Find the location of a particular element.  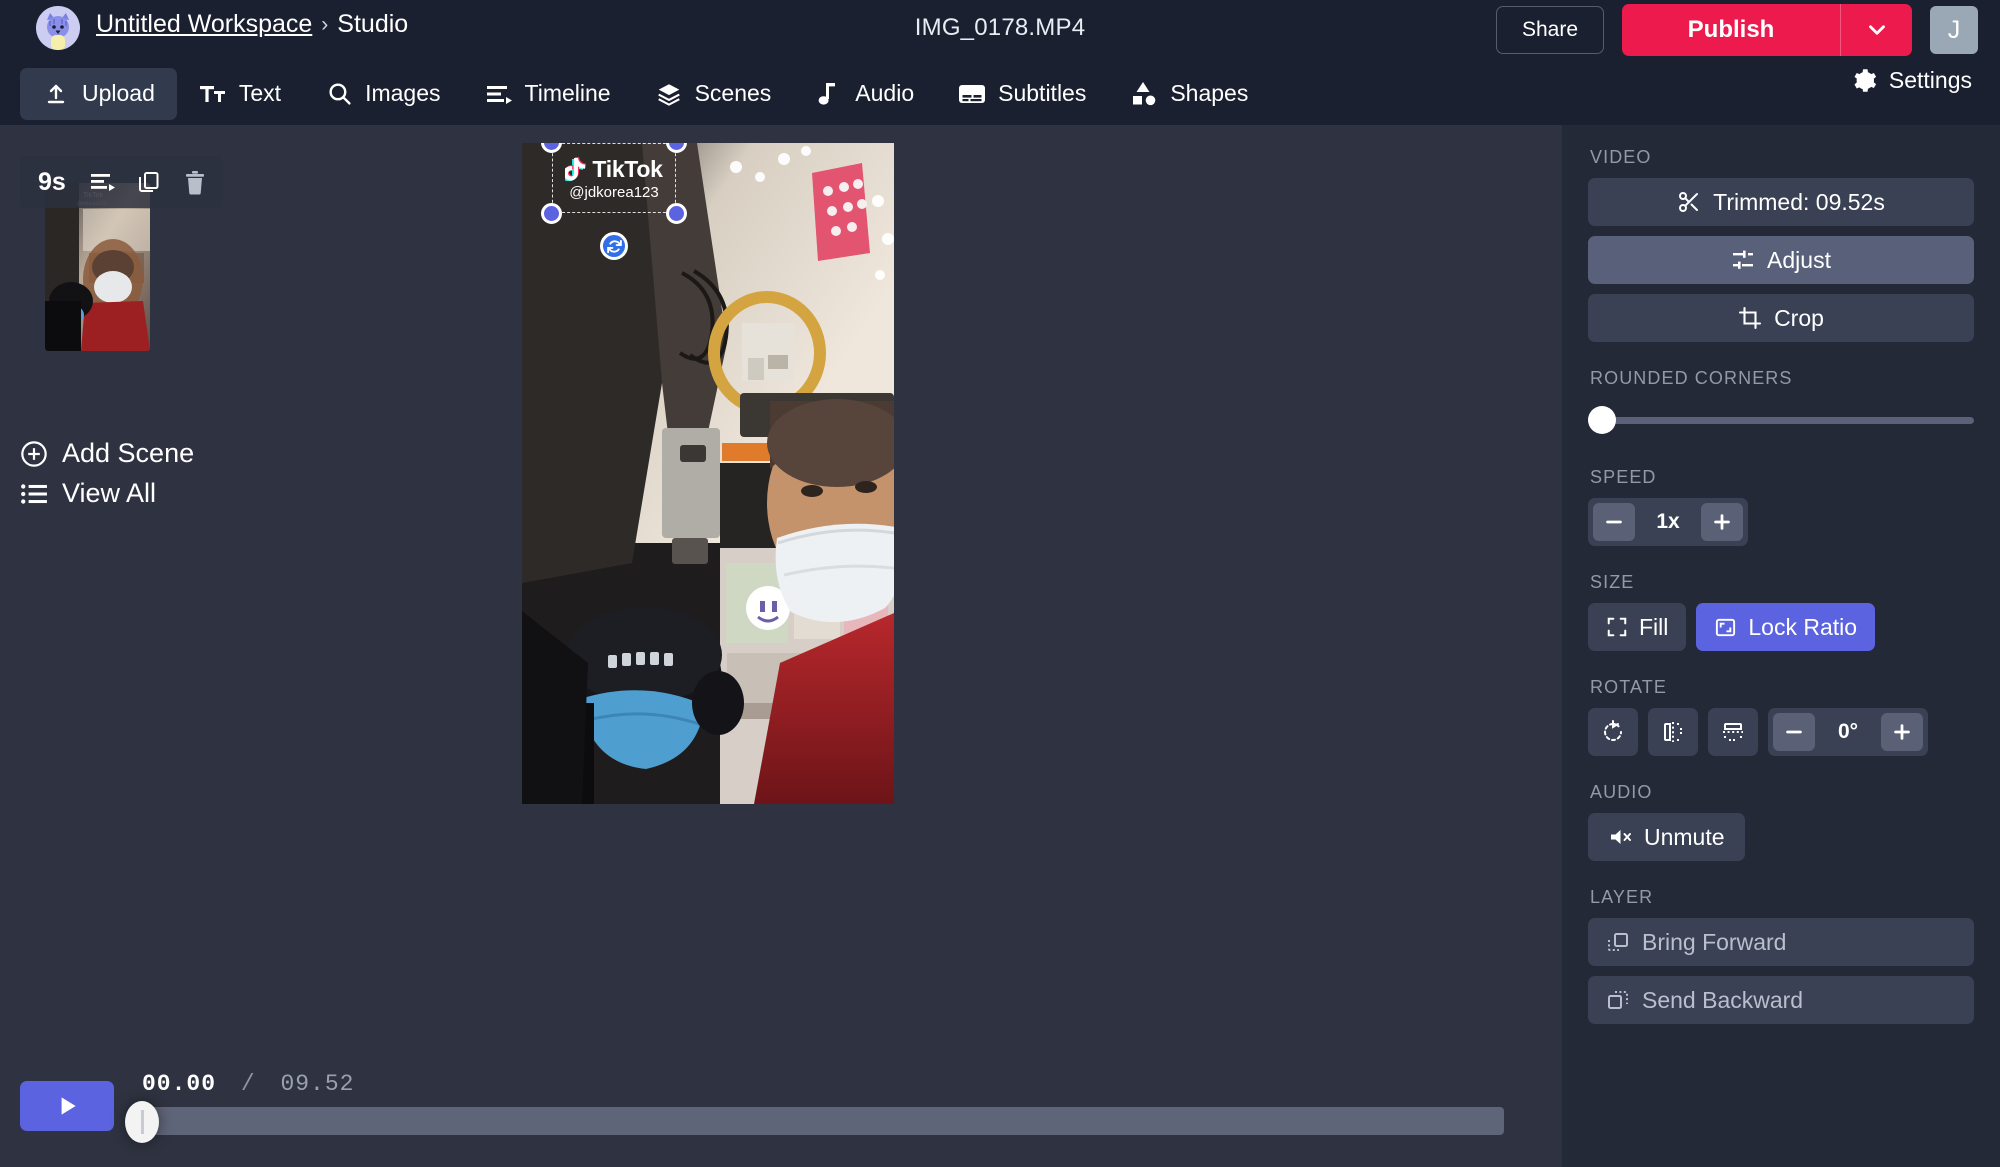

tiktok-handle-label: @jdkorea123 is located at coordinates (614, 192).